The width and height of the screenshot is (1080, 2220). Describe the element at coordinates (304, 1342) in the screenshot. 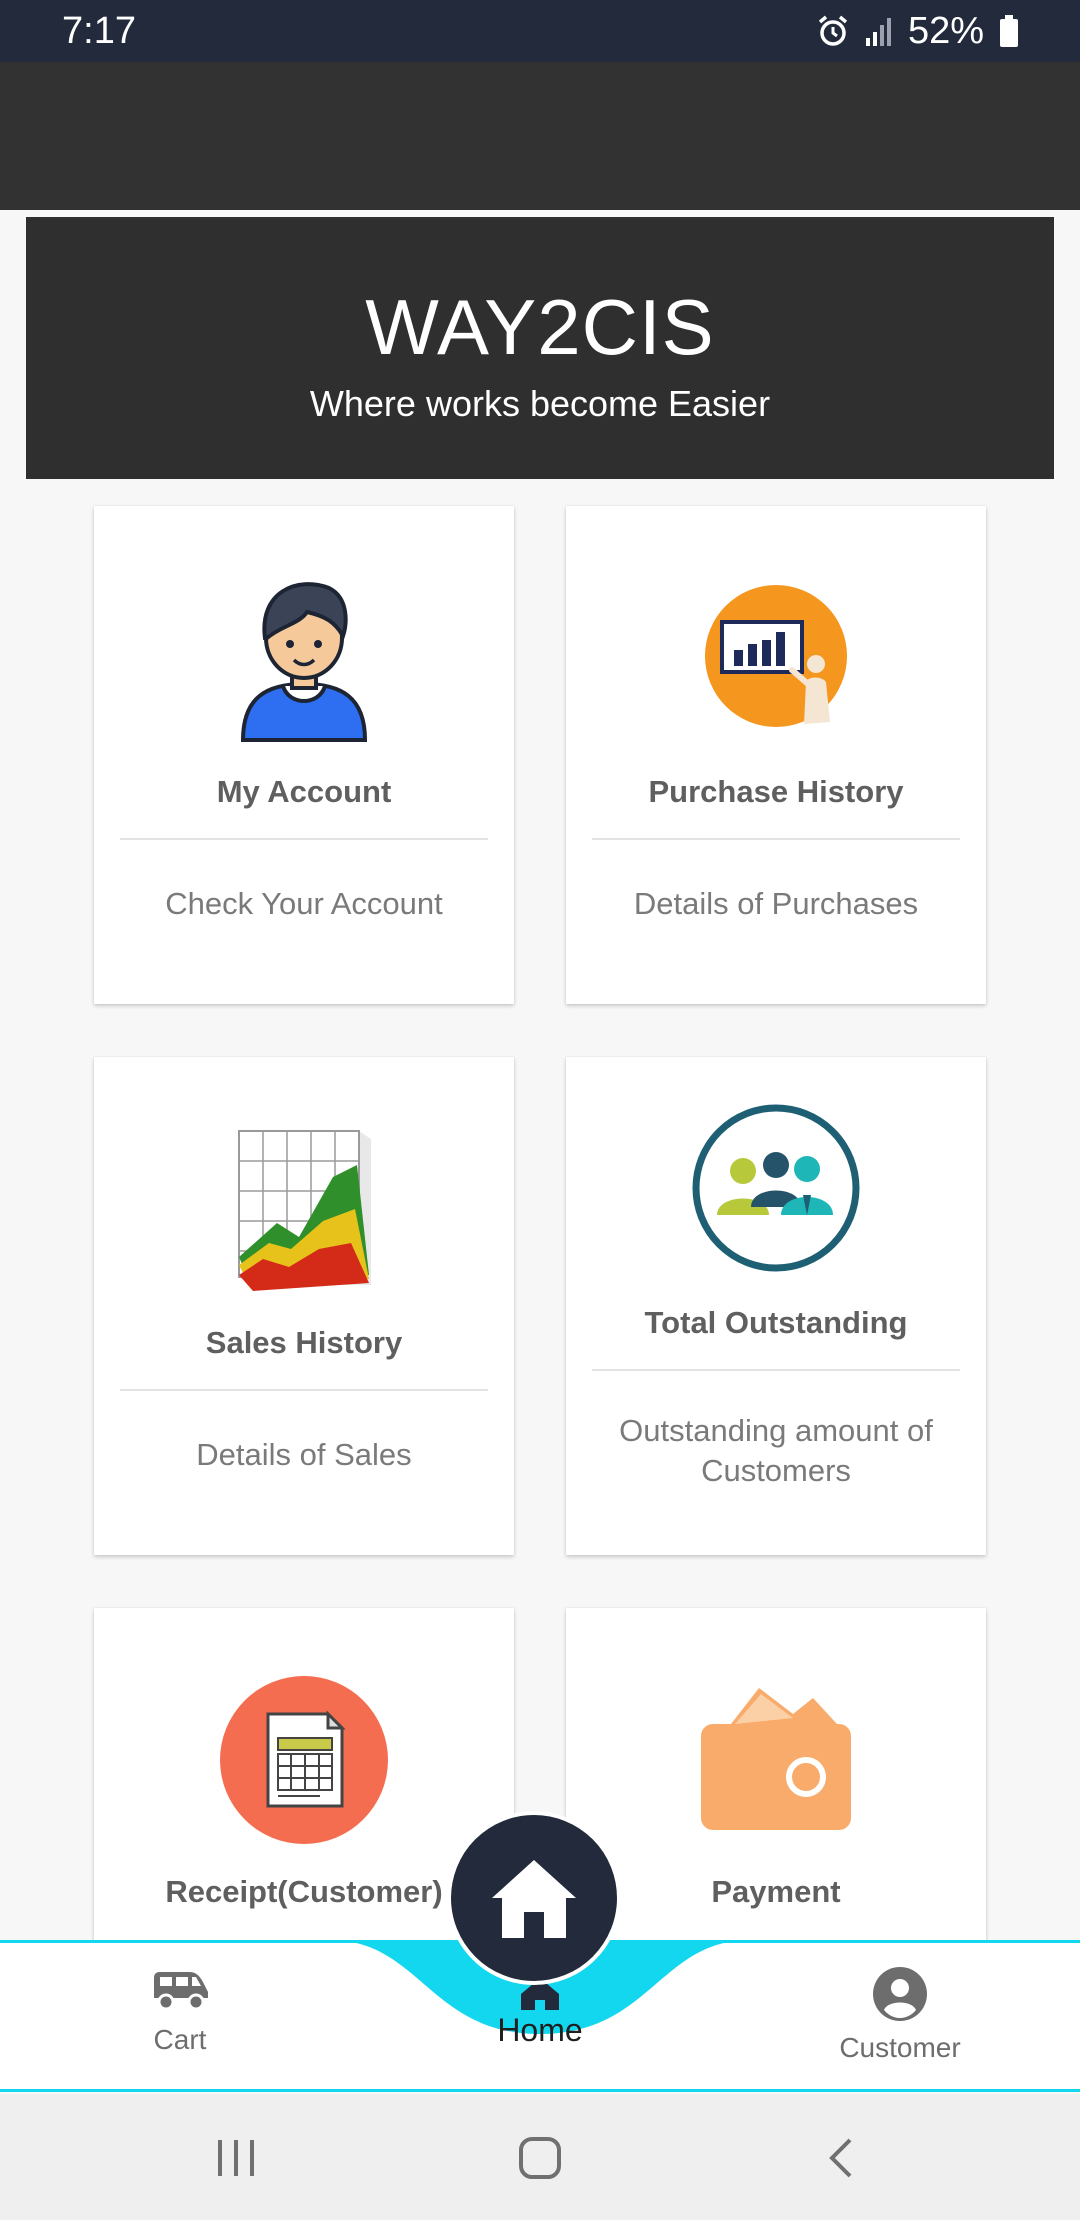

I see `card-title: Sales History` at that location.